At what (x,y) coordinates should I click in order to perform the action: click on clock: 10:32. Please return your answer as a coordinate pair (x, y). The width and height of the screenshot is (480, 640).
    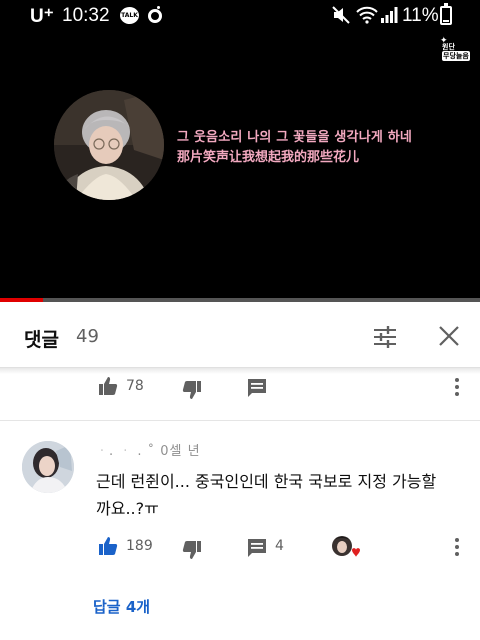
    Looking at the image, I should click on (86, 15).